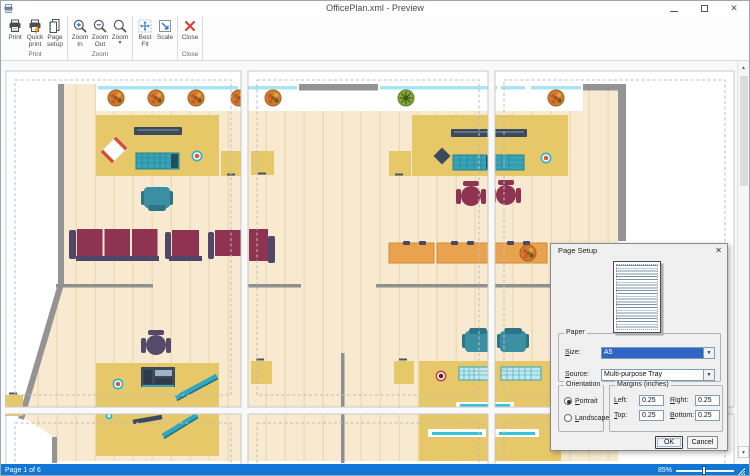  What do you see at coordinates (633, 374) in the screenshot?
I see `paper-source-value: Multi-purpose Tray` at bounding box center [633, 374].